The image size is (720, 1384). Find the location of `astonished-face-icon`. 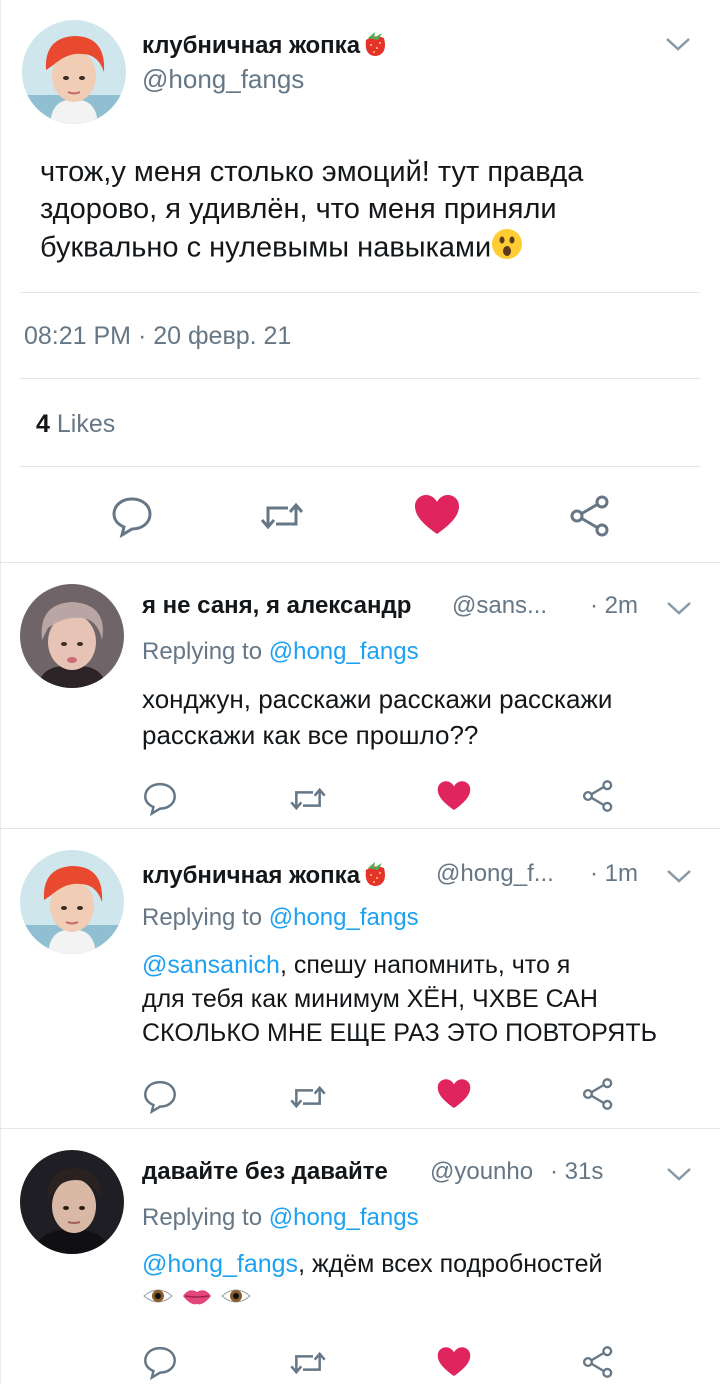

astonished-face-icon is located at coordinates (507, 249).